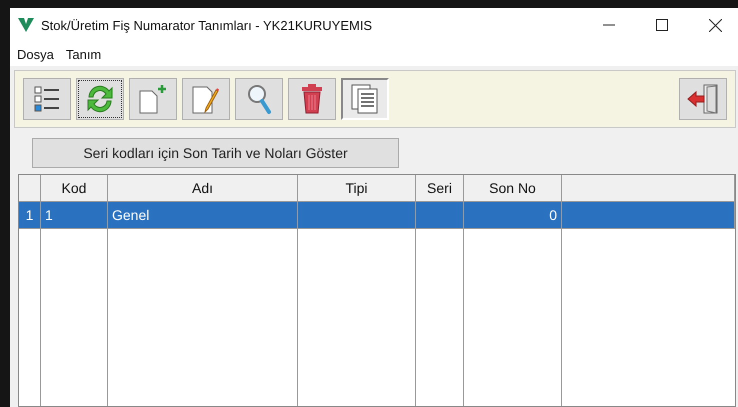  What do you see at coordinates (35, 54) in the screenshot?
I see `menu-item: Dosya` at bounding box center [35, 54].